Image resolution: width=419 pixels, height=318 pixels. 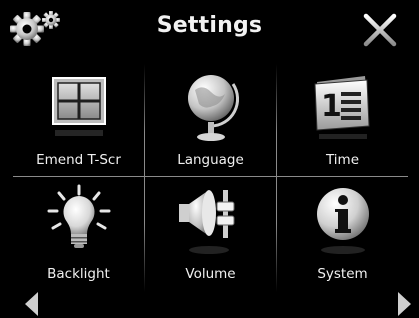 What do you see at coordinates (331, 106) in the screenshot?
I see `svg-text: 1` at bounding box center [331, 106].